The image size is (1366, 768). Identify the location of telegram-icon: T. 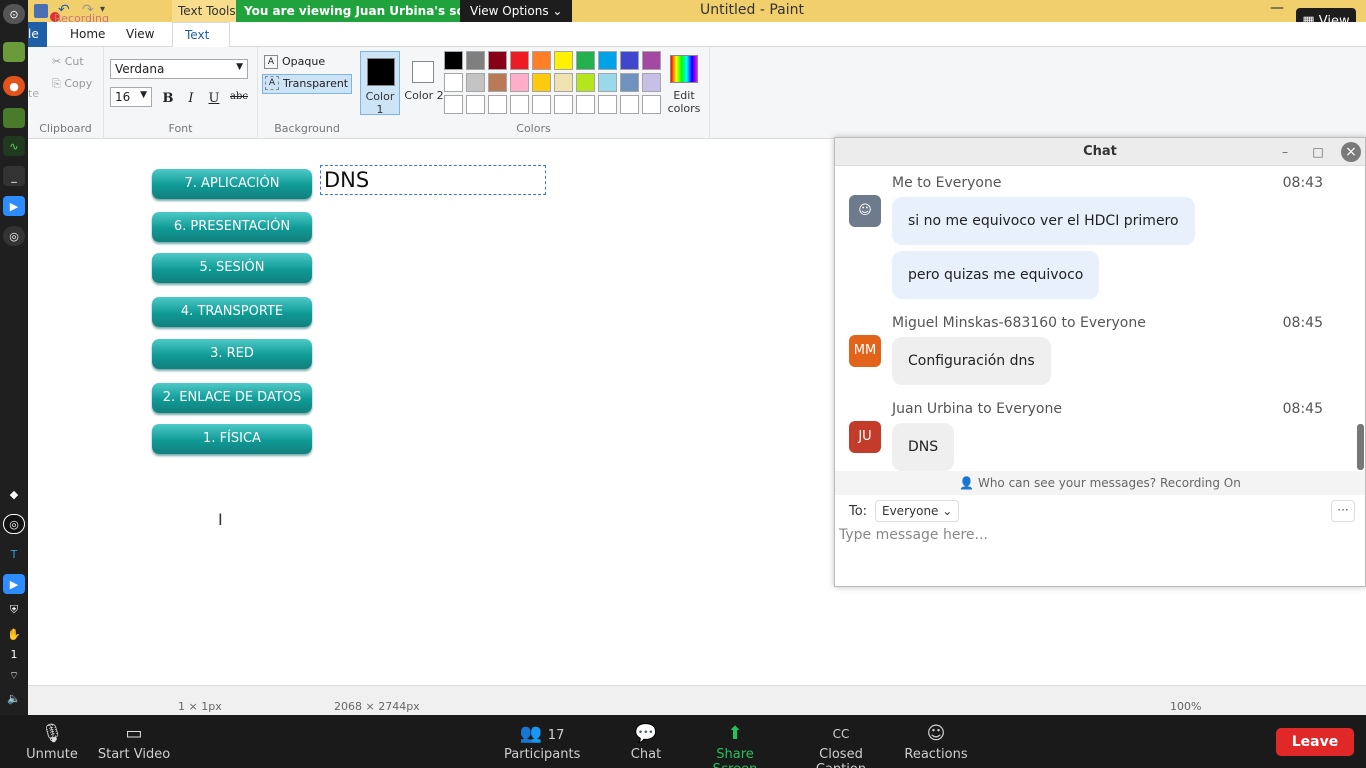
(14, 554).